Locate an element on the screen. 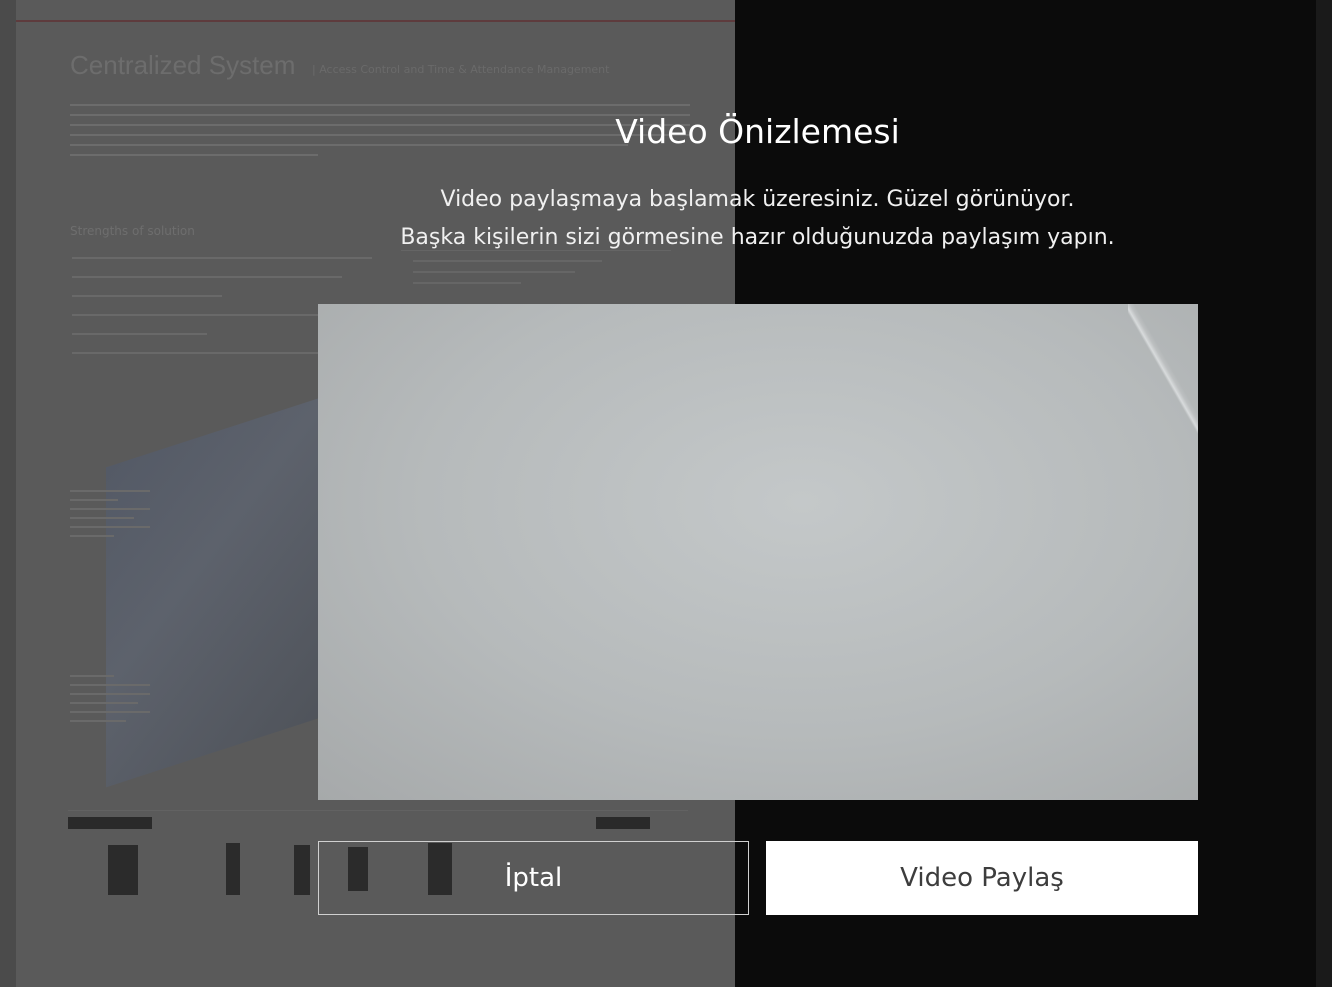 The height and width of the screenshot is (987, 1332). document-title: Centralized System is located at coordinates (183, 65).